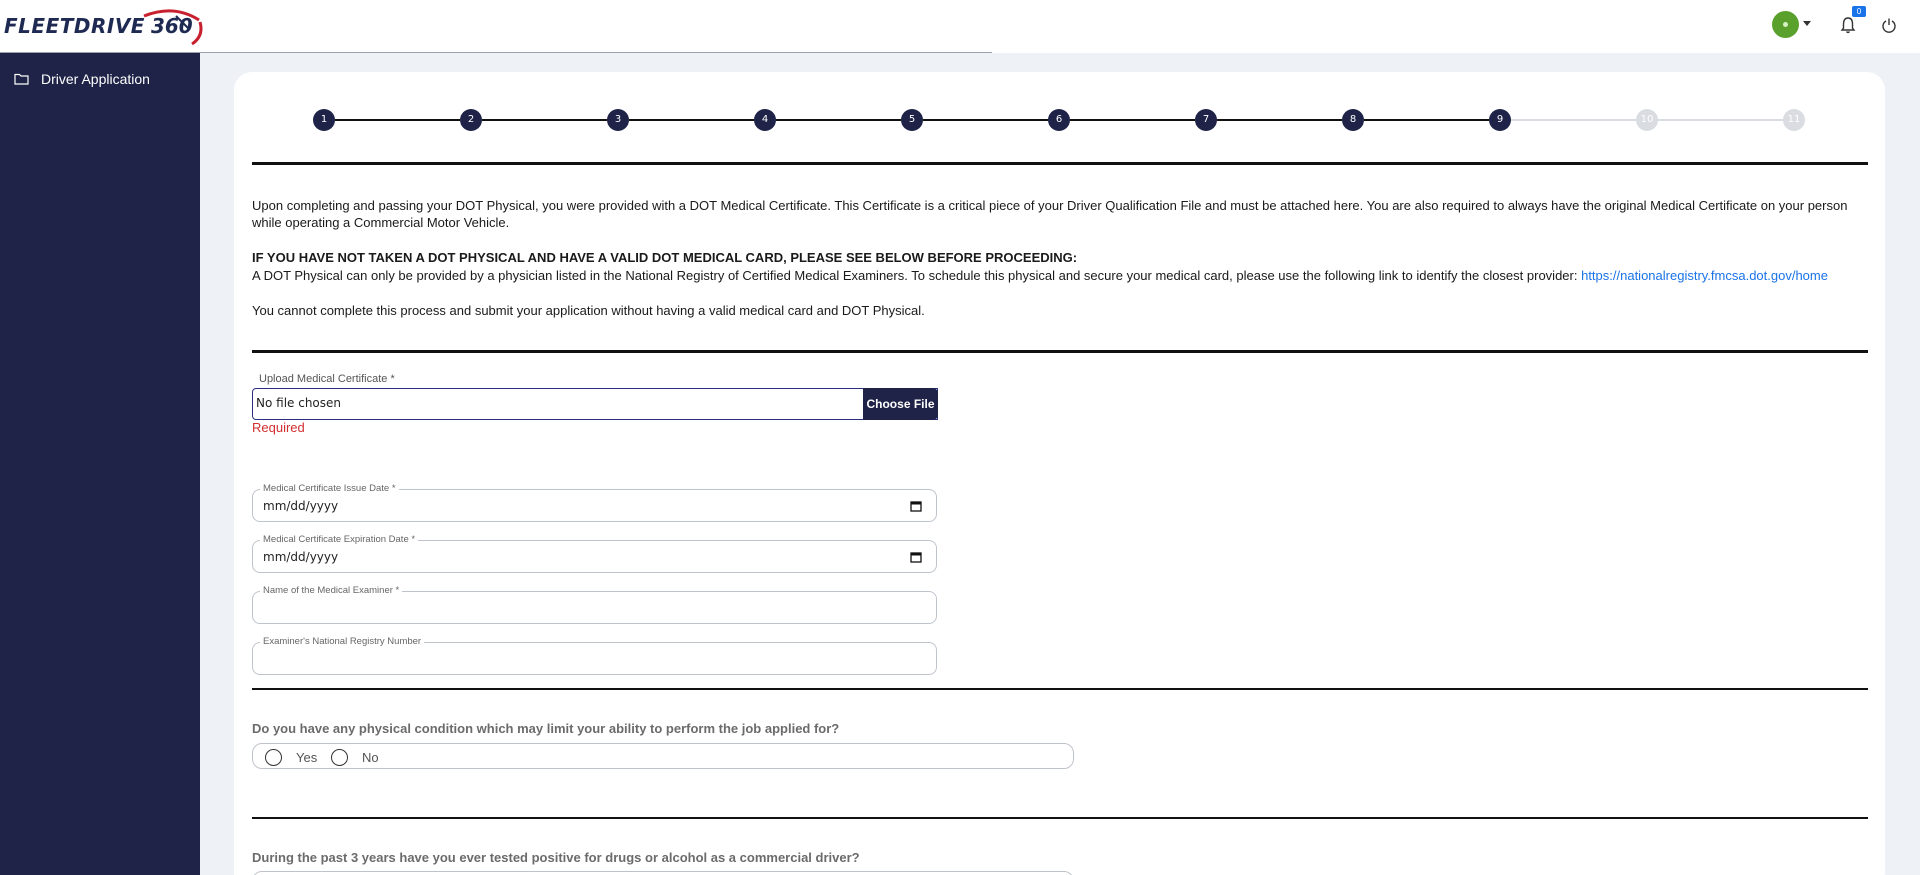 The height and width of the screenshot is (875, 1920). I want to click on radio-no-label: No, so click(370, 757).